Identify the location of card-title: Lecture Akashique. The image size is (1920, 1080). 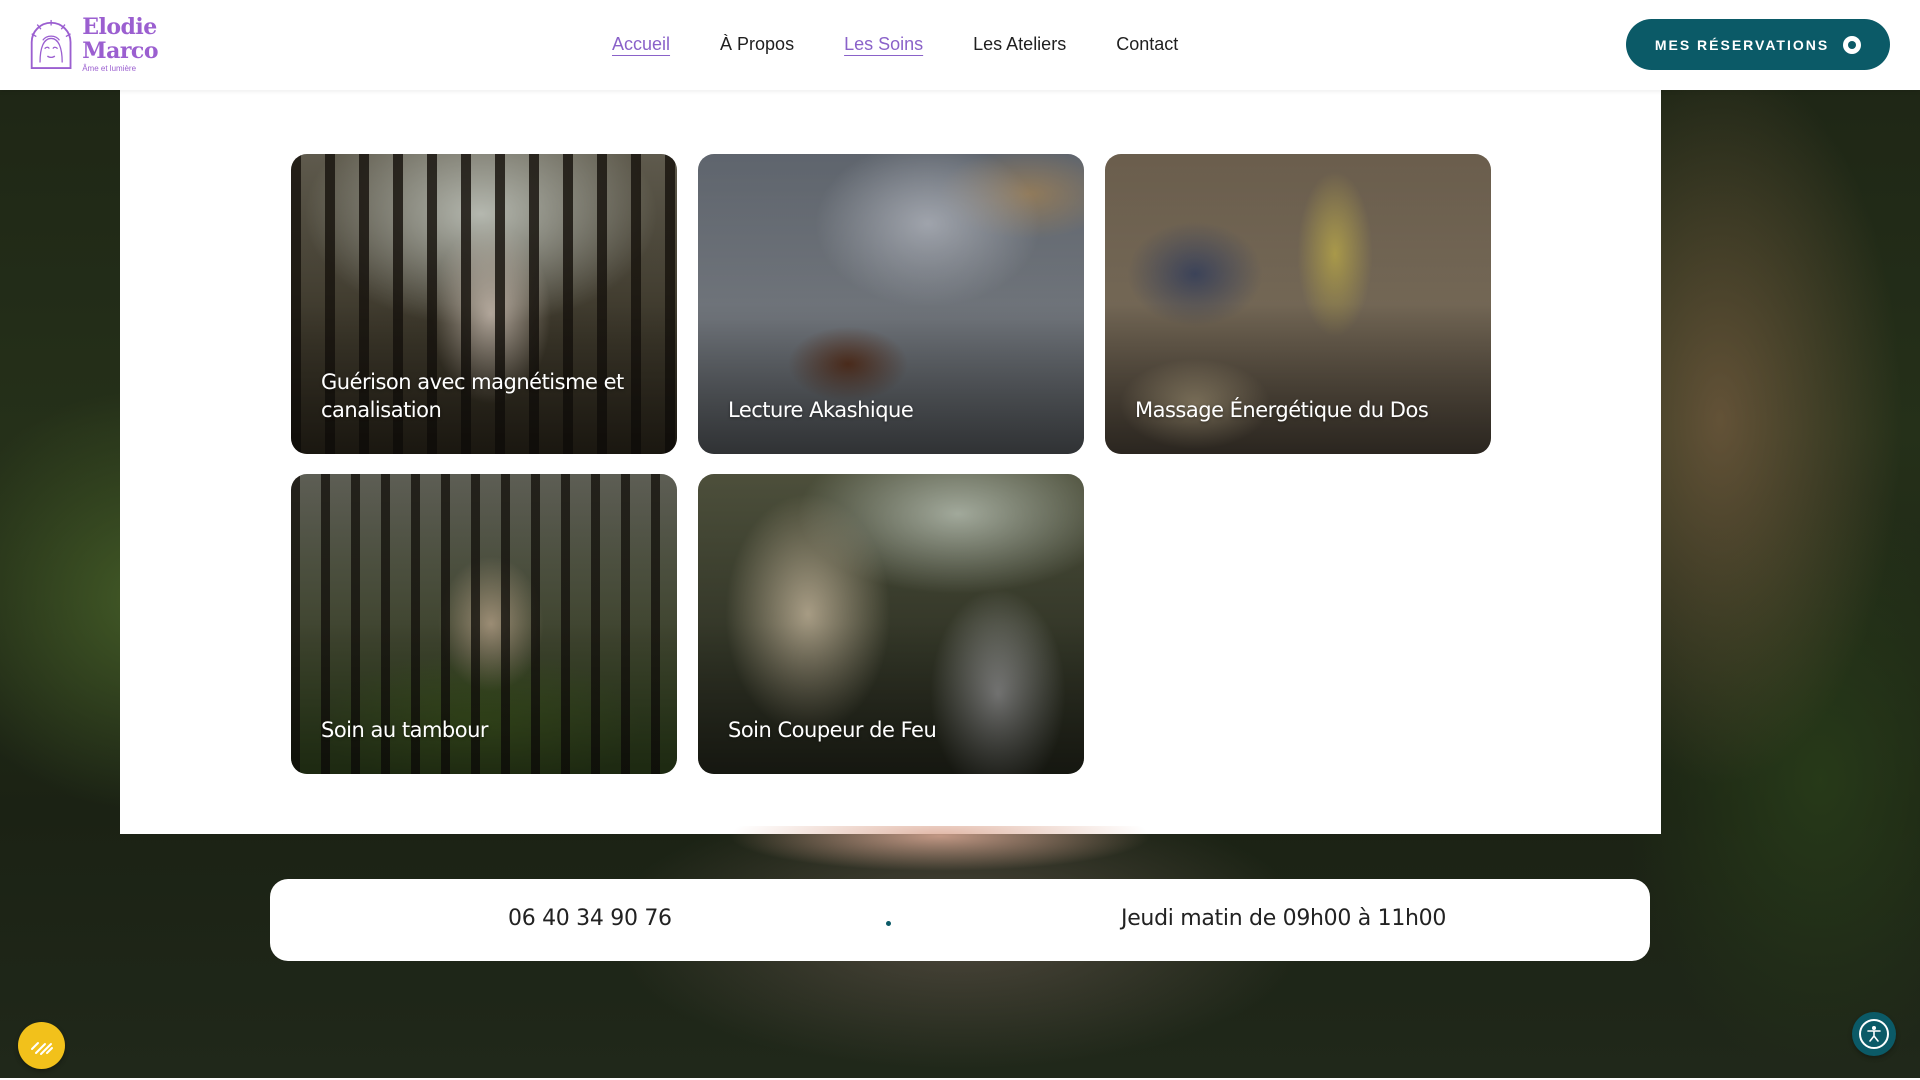
(821, 410).